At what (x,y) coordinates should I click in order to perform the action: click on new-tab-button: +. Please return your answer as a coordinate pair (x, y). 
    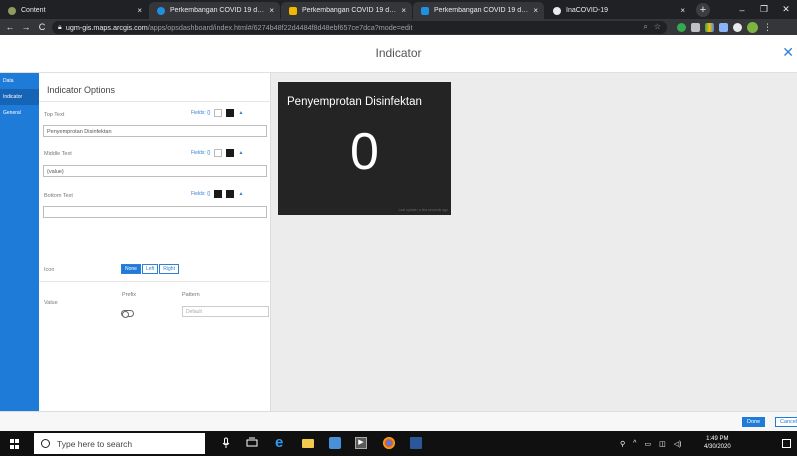
    Looking at the image, I should click on (703, 10).